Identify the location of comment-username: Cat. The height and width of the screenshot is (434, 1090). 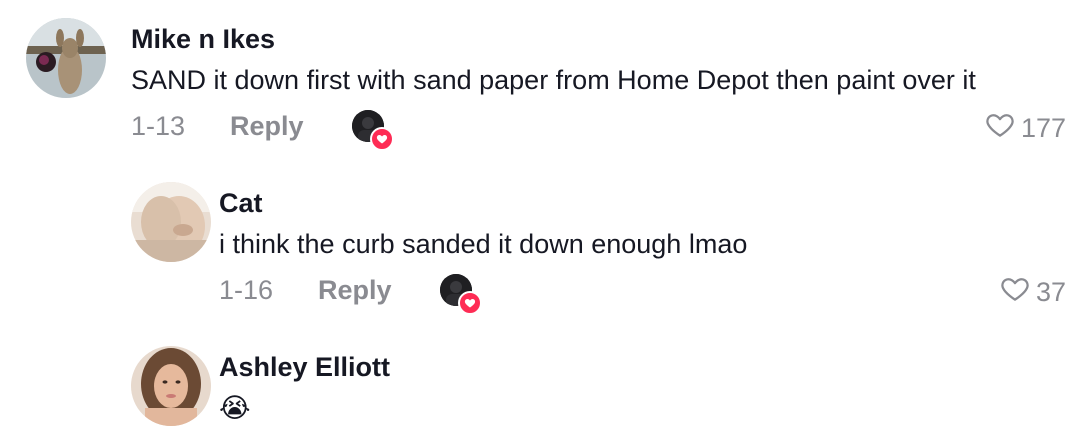
(241, 203).